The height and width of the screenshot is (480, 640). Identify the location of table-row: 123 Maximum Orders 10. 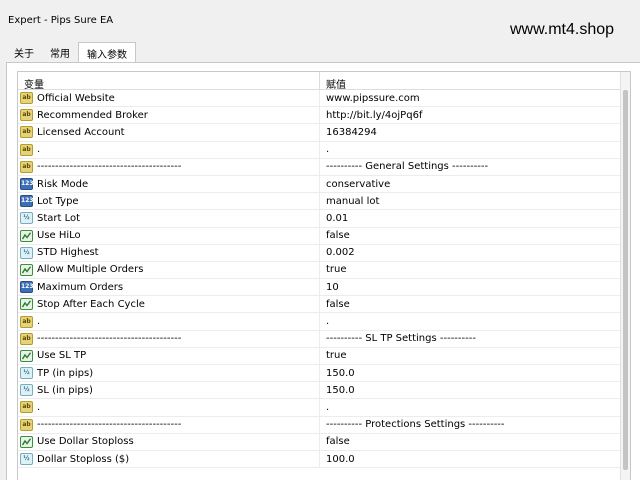
(320, 288).